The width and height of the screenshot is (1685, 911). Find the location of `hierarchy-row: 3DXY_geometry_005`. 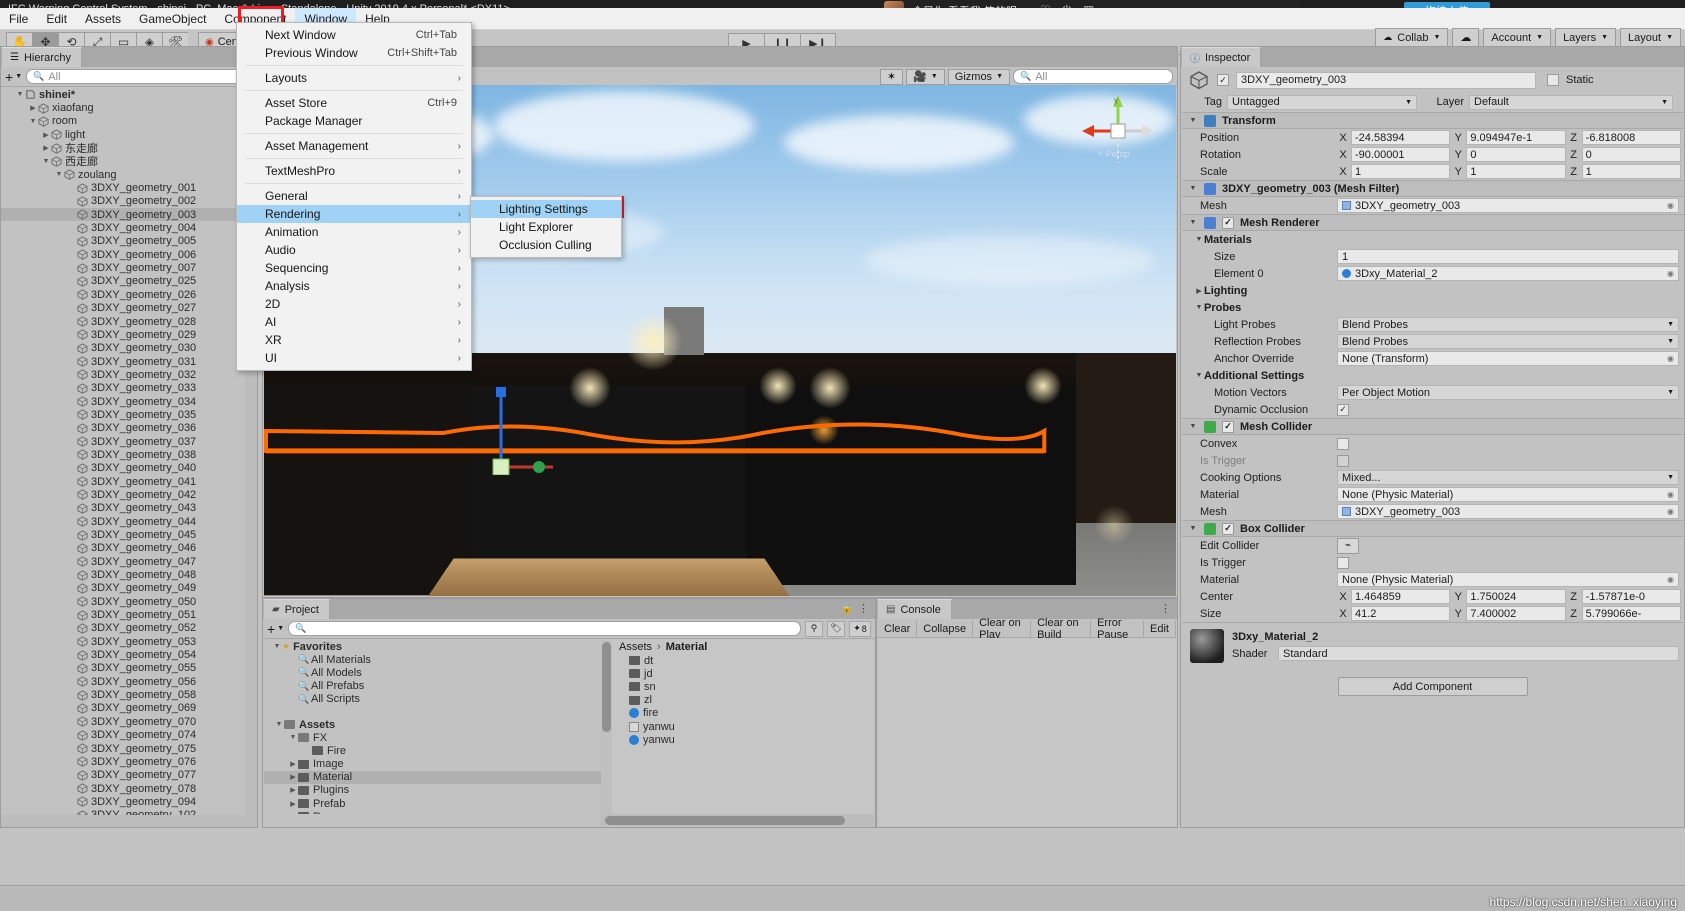

hierarchy-row: 3DXY_geometry_005 is located at coordinates (129, 241).